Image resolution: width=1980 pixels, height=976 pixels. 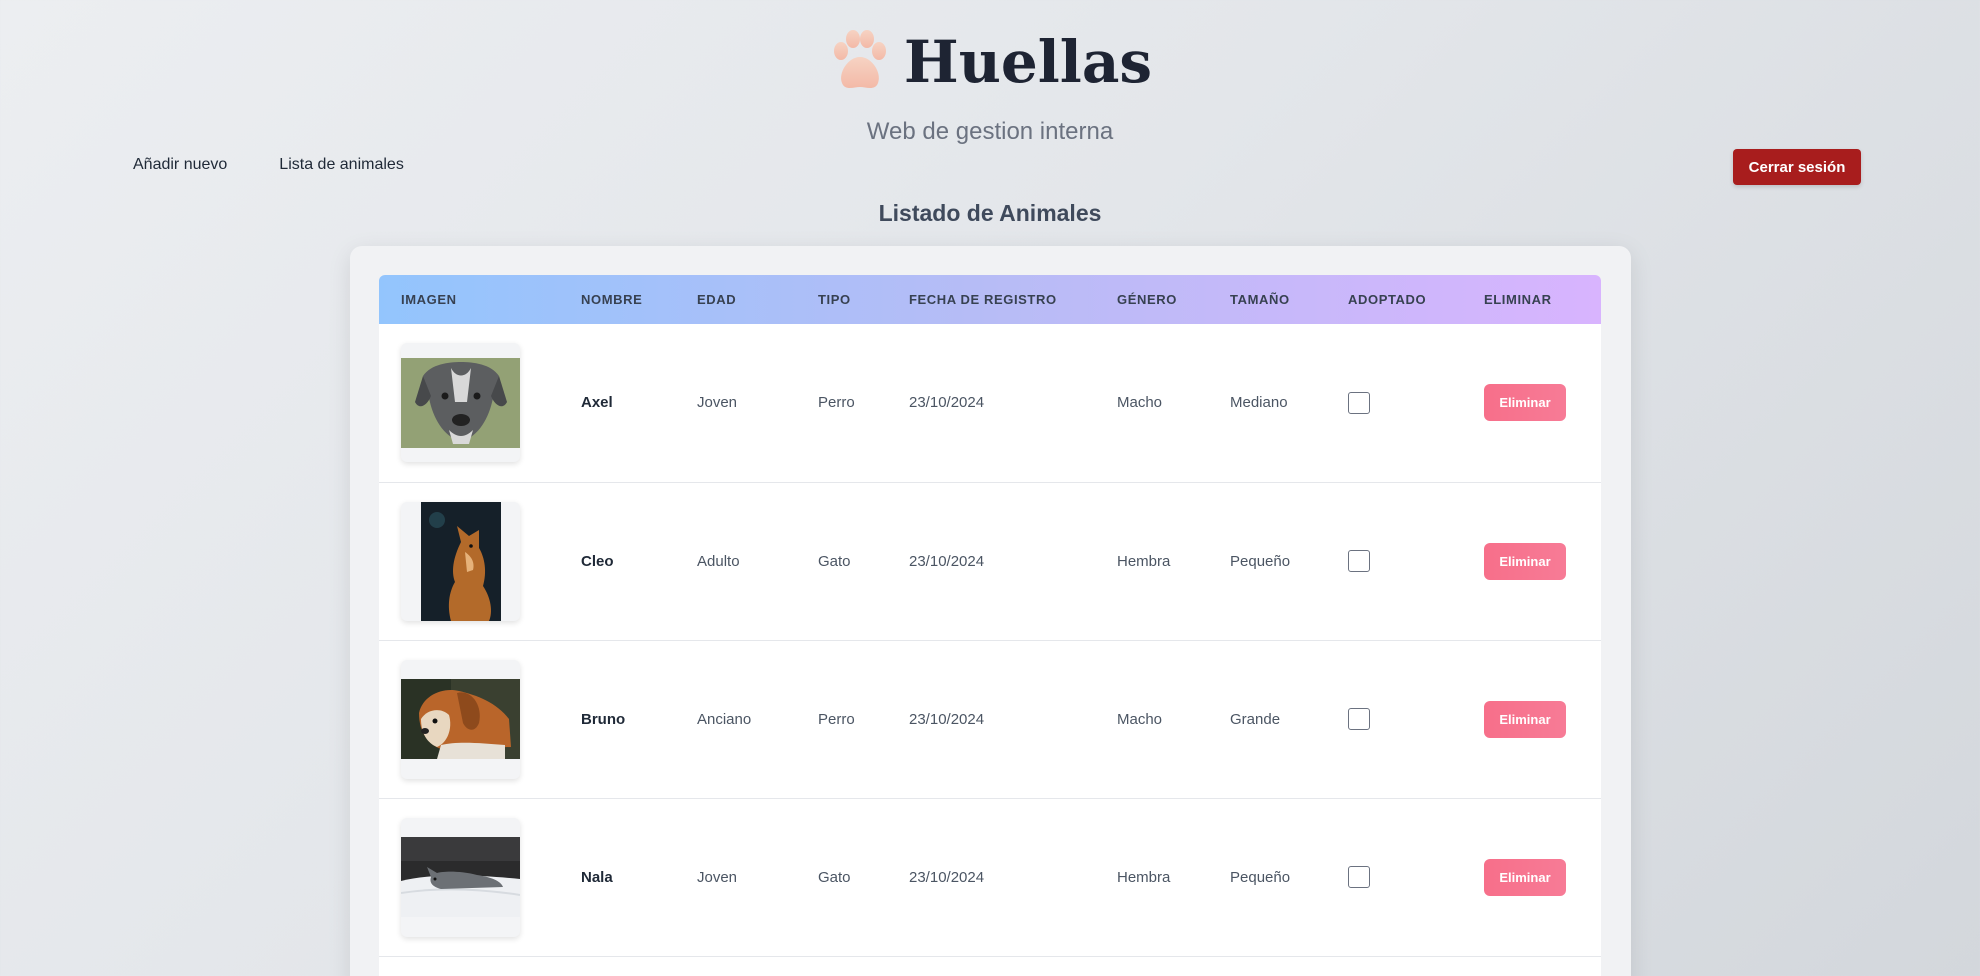 What do you see at coordinates (1147, 299) in the screenshot?
I see `col-genero: GÉNERO` at bounding box center [1147, 299].